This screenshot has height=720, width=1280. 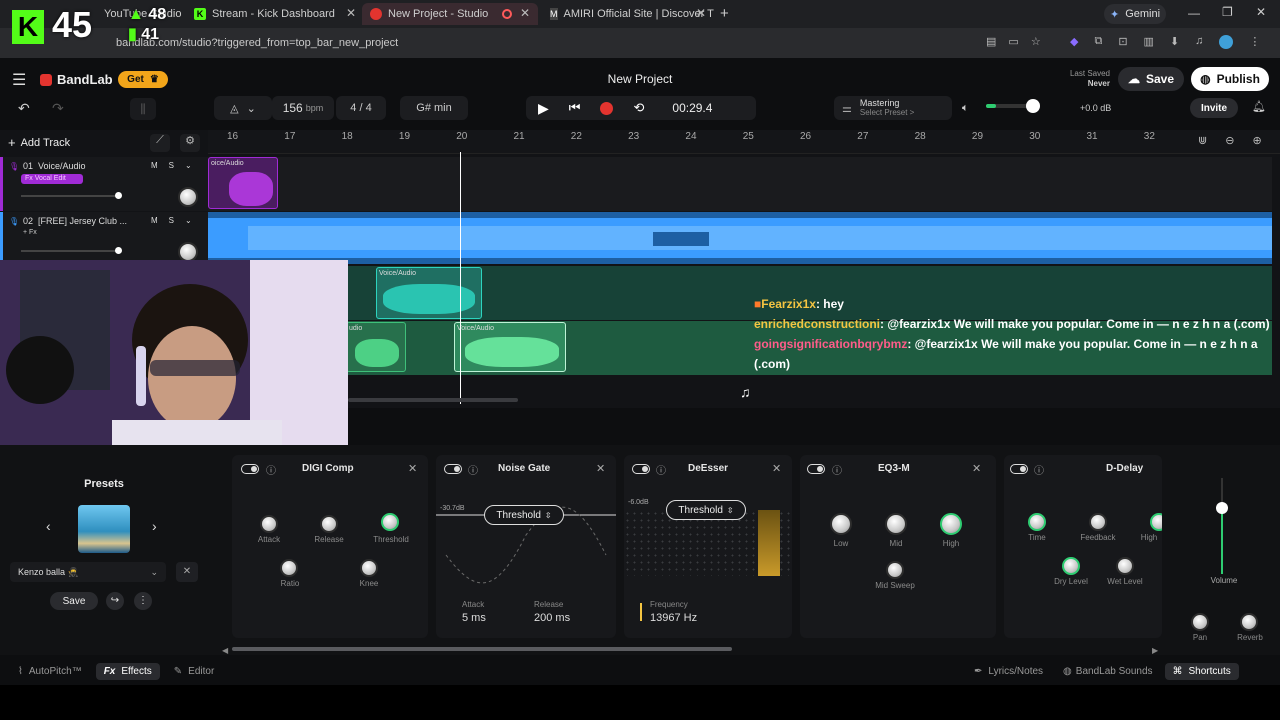 What do you see at coordinates (143, 109) in the screenshot?
I see `mixer-icon: ⫼` at bounding box center [143, 109].